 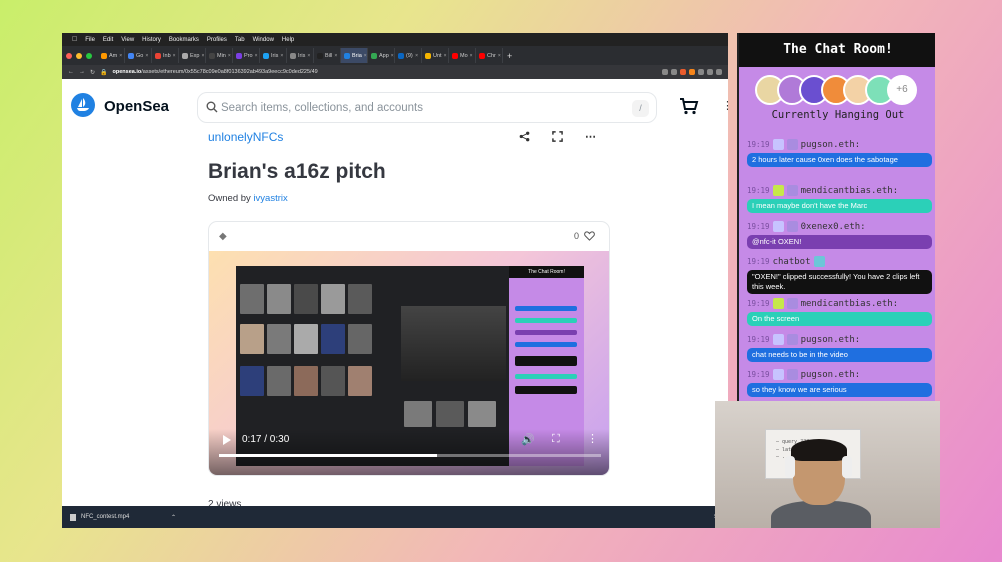 I want to click on browser-tab: Min ×, so click(x=219, y=55).